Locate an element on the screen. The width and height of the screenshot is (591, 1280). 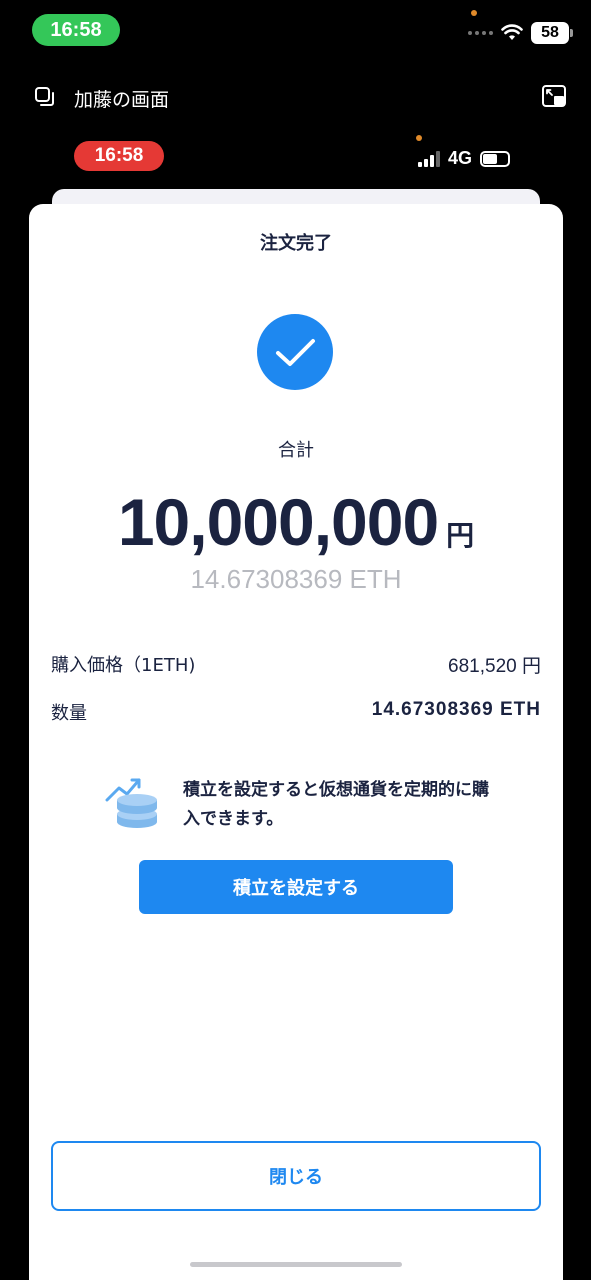
outer-time: 16:58 is located at coordinates (76, 30).